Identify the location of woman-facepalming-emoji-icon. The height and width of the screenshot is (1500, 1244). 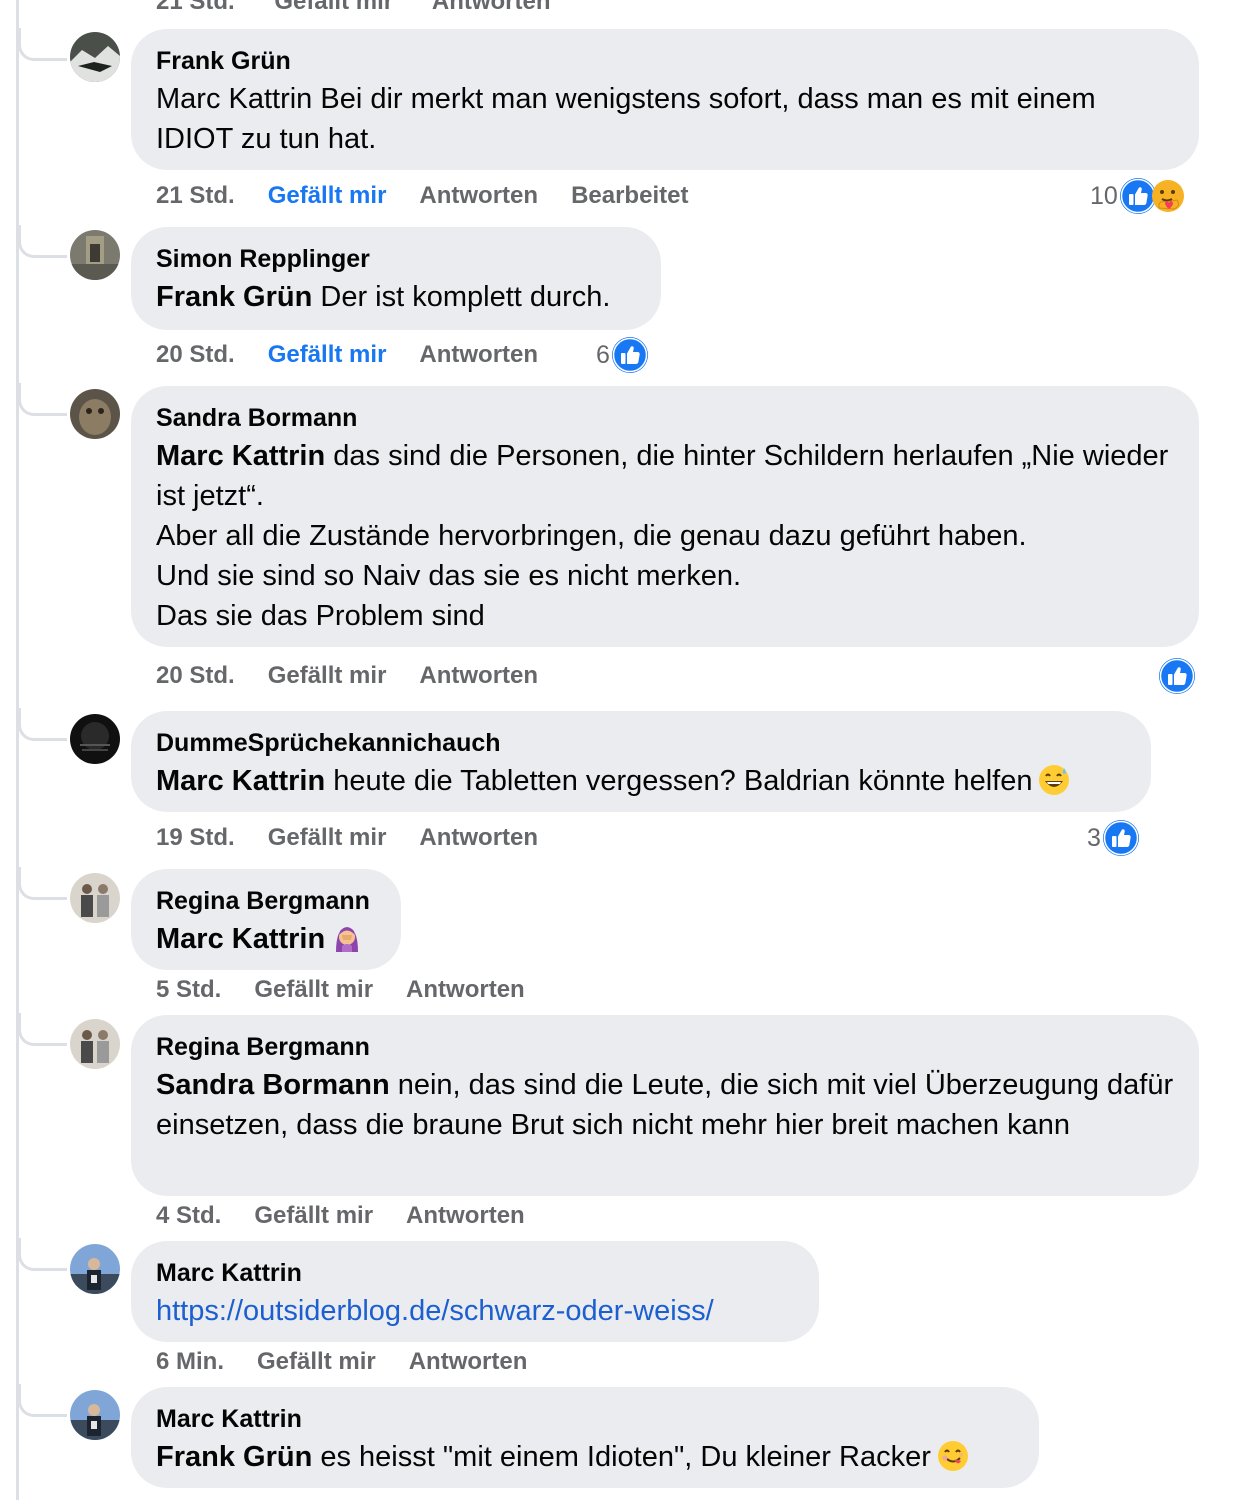
(347, 939).